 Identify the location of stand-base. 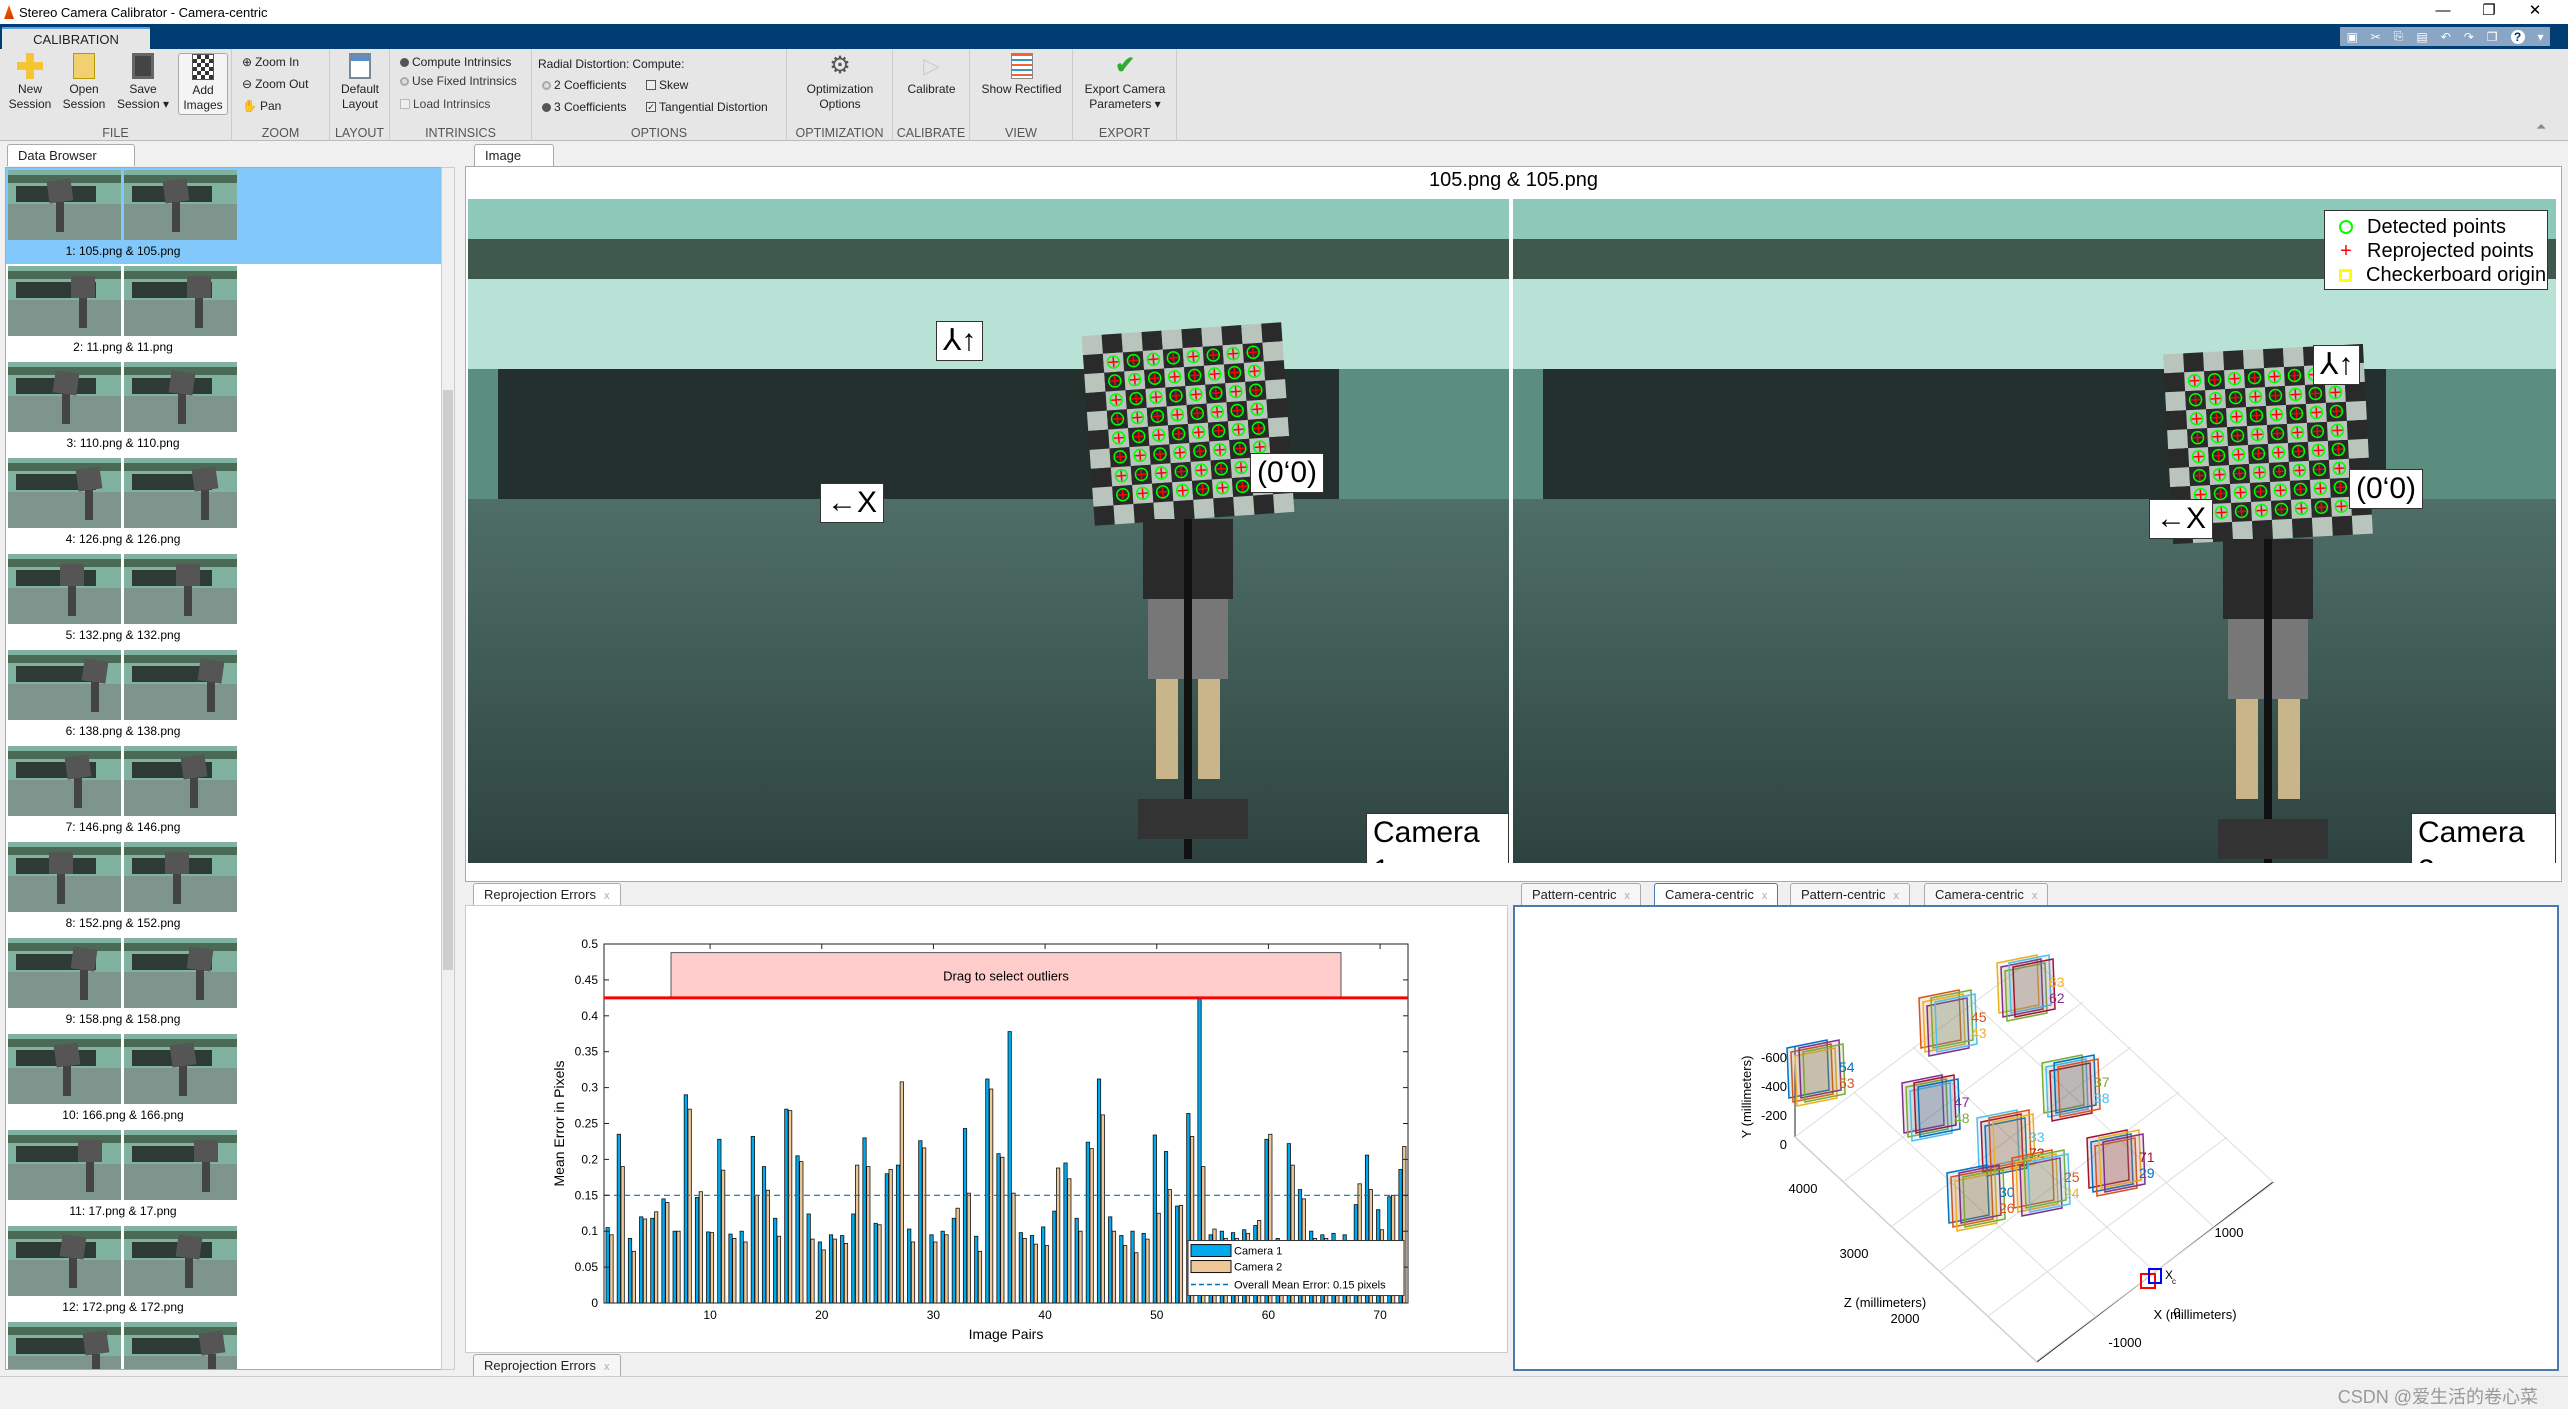
(2273, 839).